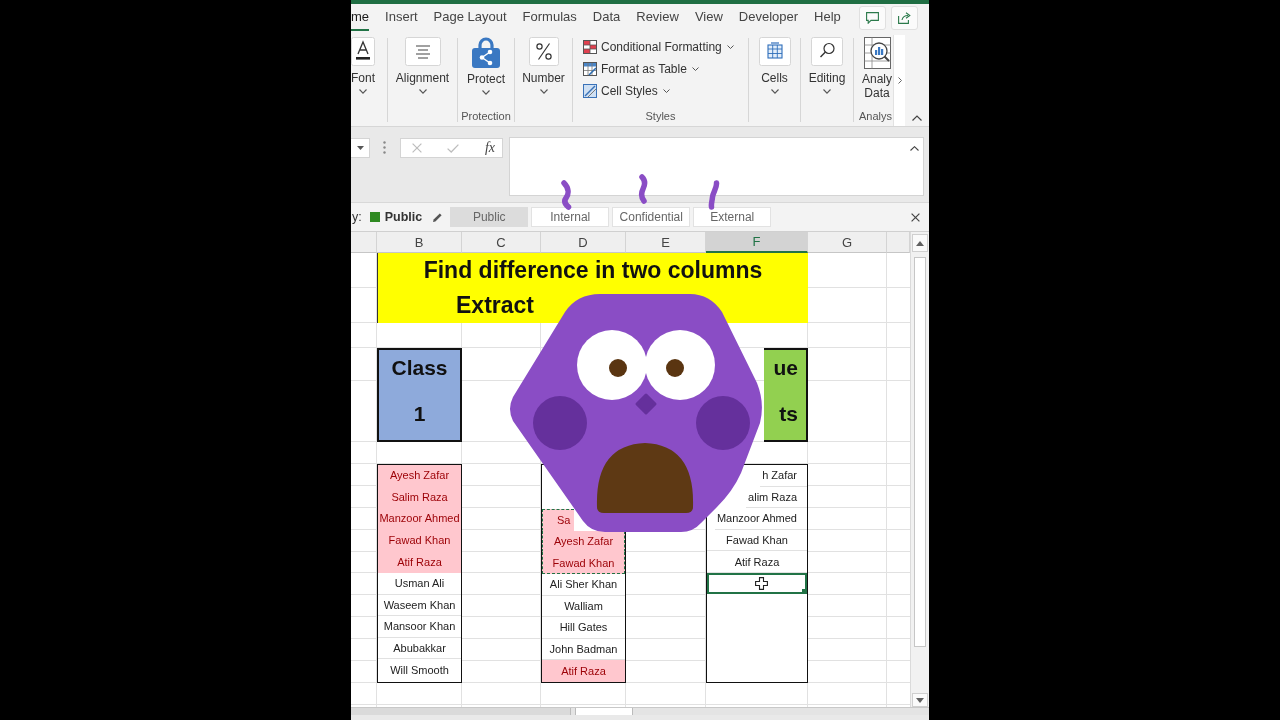 The width and height of the screenshot is (1280, 720). Describe the element at coordinates (419, 648) in the screenshot. I see `sheet-cell: Abubakkar` at that location.